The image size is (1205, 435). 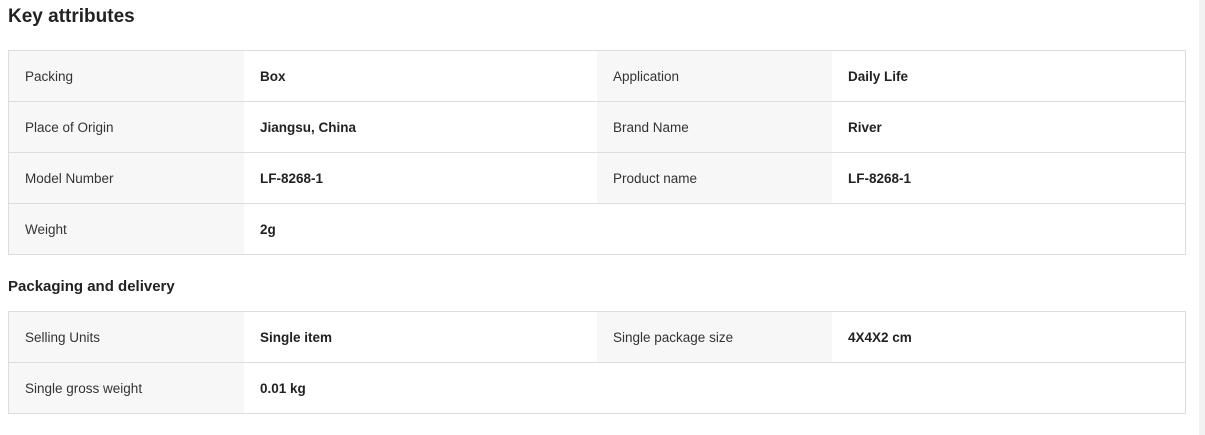 I want to click on attribute-label-product-name: Product name, so click(x=714, y=178).